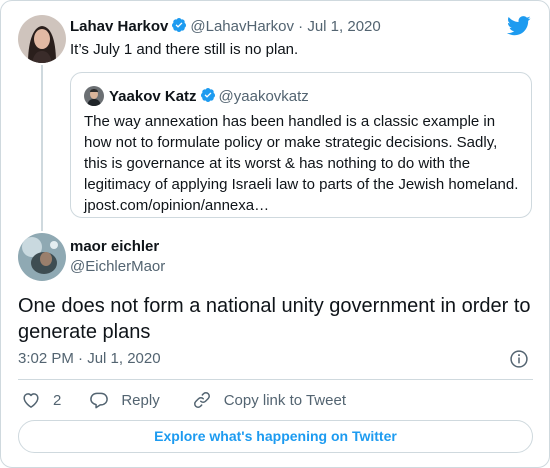 Image resolution: width=550 pixels, height=468 pixels. Describe the element at coordinates (519, 26) in the screenshot. I see `twitter-bird-icon` at that location.